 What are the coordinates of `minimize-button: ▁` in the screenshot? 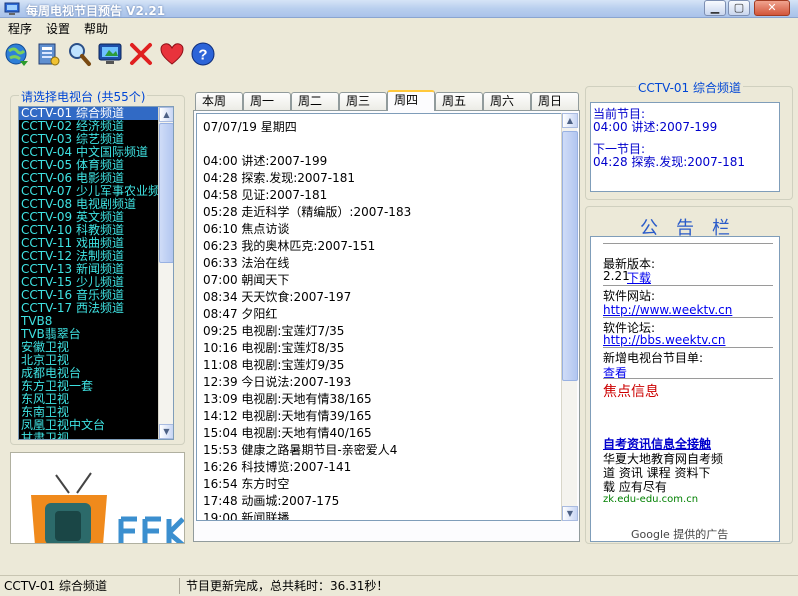 It's located at (715, 8).